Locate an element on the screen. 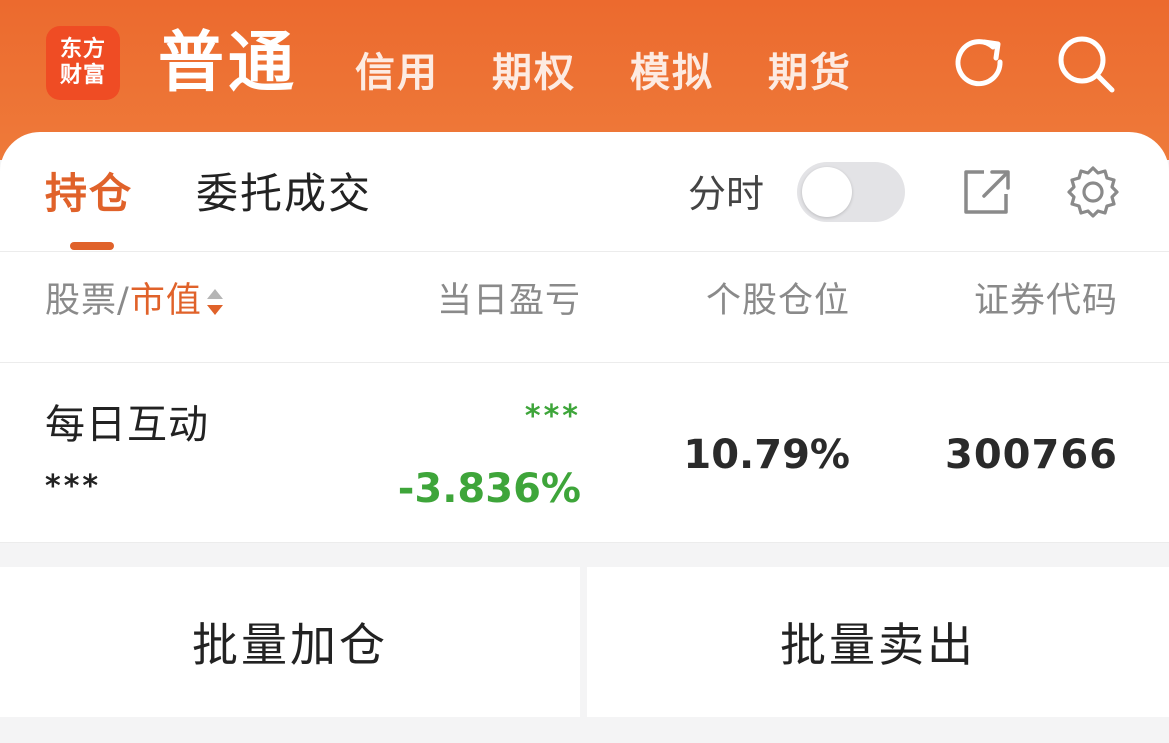 The height and width of the screenshot is (743, 1169). column-header-market-value: 市值 is located at coordinates (165, 301).